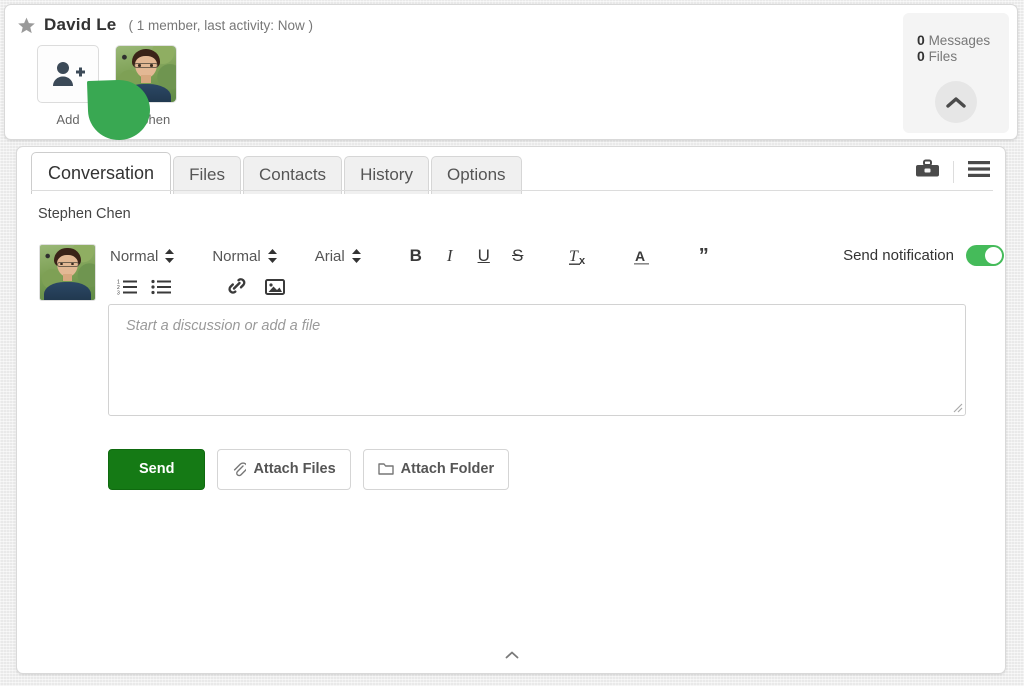 Image resolution: width=1024 pixels, height=686 pixels. I want to click on bold-button: B, so click(416, 256).